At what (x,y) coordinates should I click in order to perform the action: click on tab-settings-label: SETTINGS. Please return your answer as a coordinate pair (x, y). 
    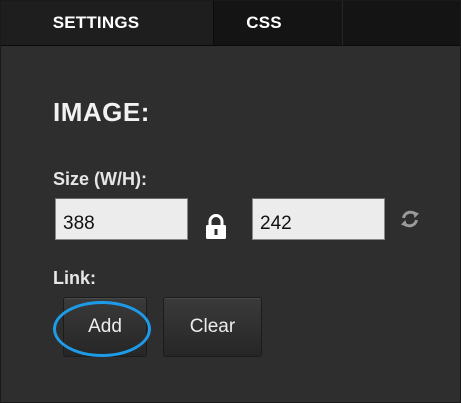
    Looking at the image, I should click on (96, 22).